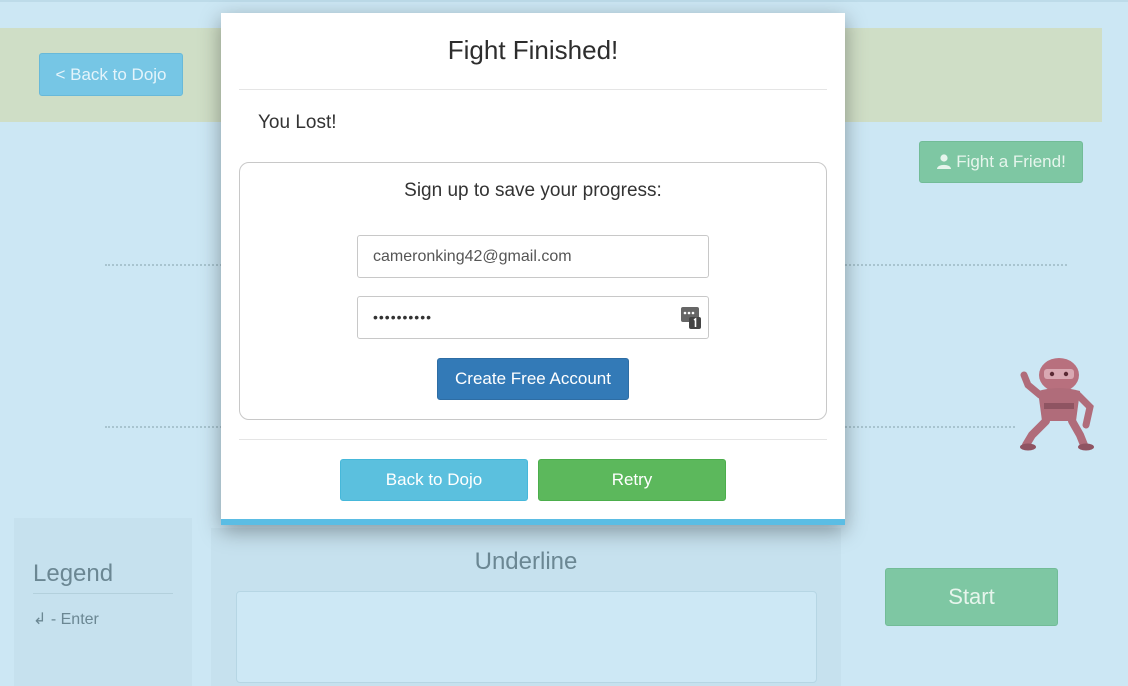 This screenshot has height=686, width=1128. What do you see at coordinates (533, 317) in the screenshot?
I see `password-field: ••••••••••` at bounding box center [533, 317].